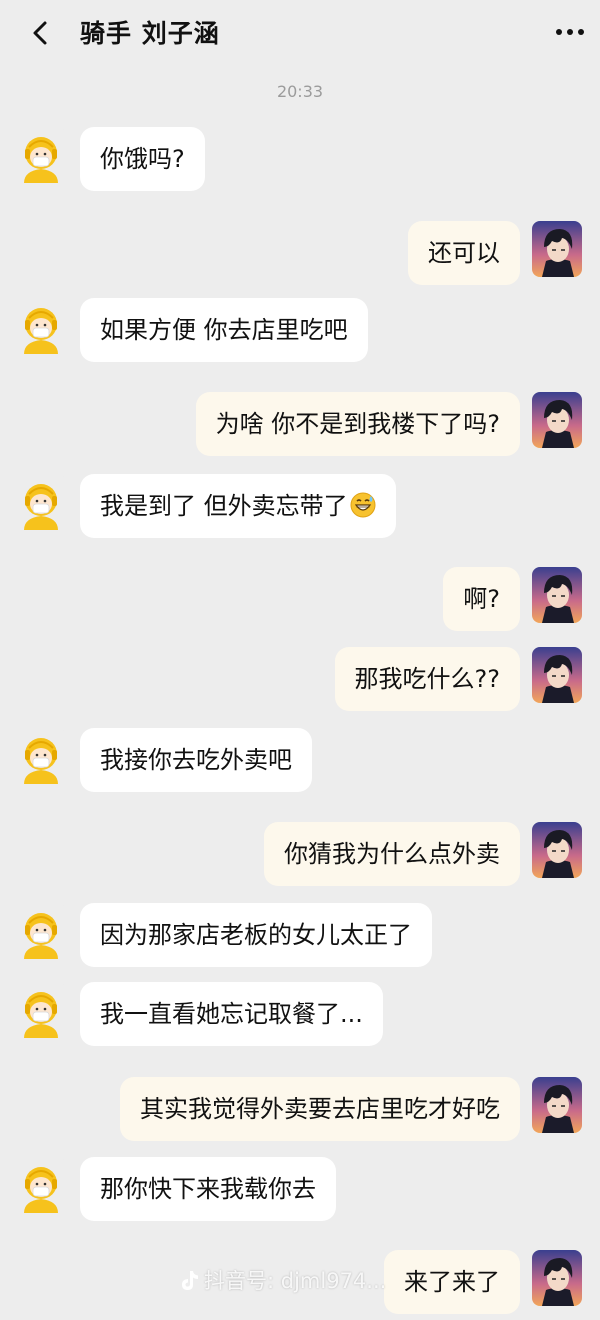 The height and width of the screenshot is (1320, 600). I want to click on message-bubble: 那你快下来我载你去, so click(208, 1189).